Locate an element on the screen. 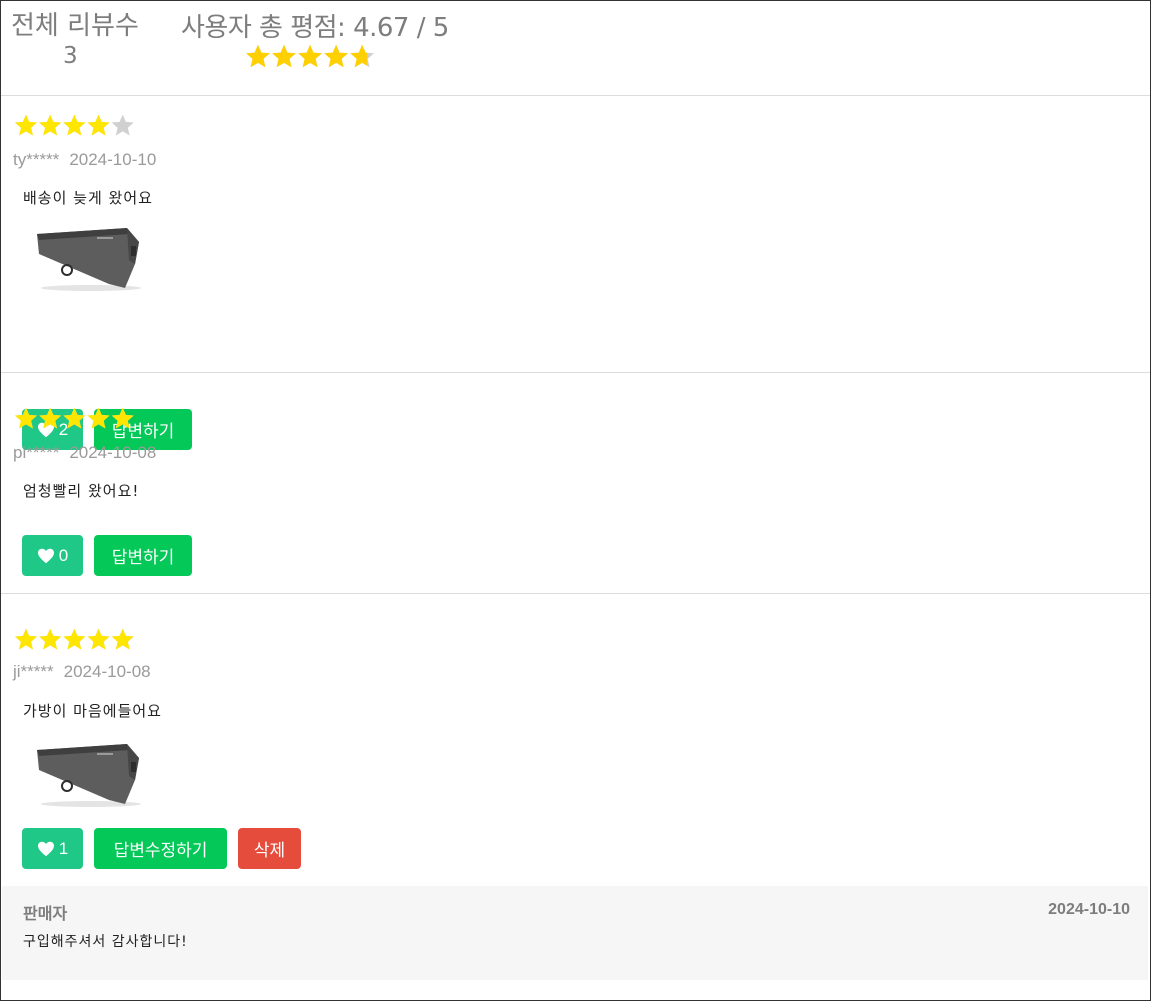 The image size is (1151, 1001). review-content: 가방이 마음에들어요 is located at coordinates (92, 711).